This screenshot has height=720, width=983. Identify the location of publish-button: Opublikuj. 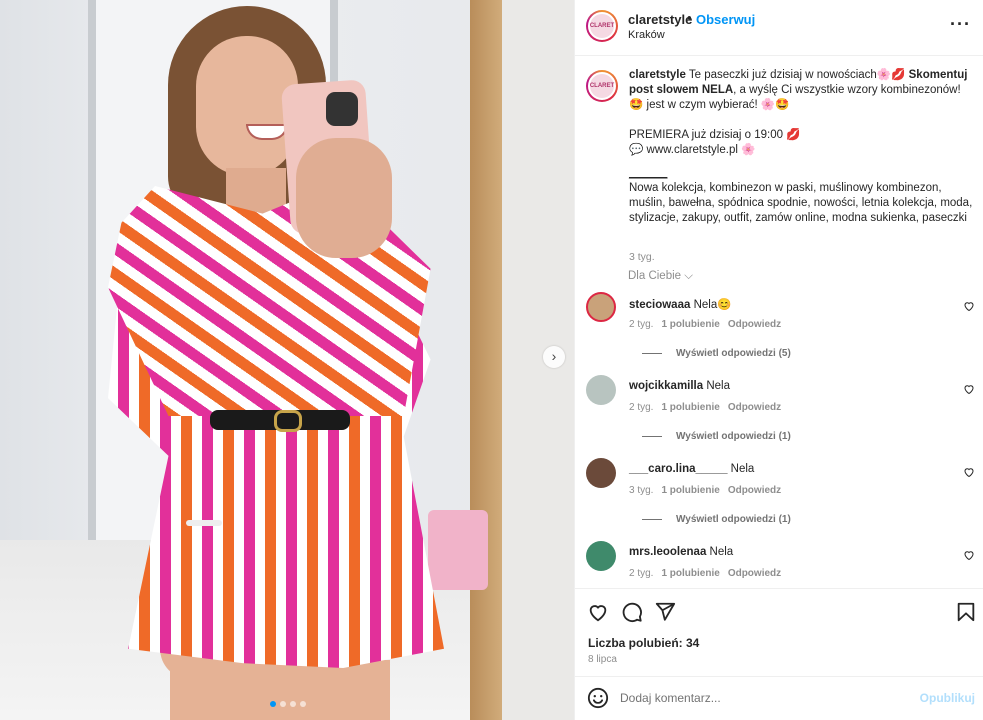
(947, 698).